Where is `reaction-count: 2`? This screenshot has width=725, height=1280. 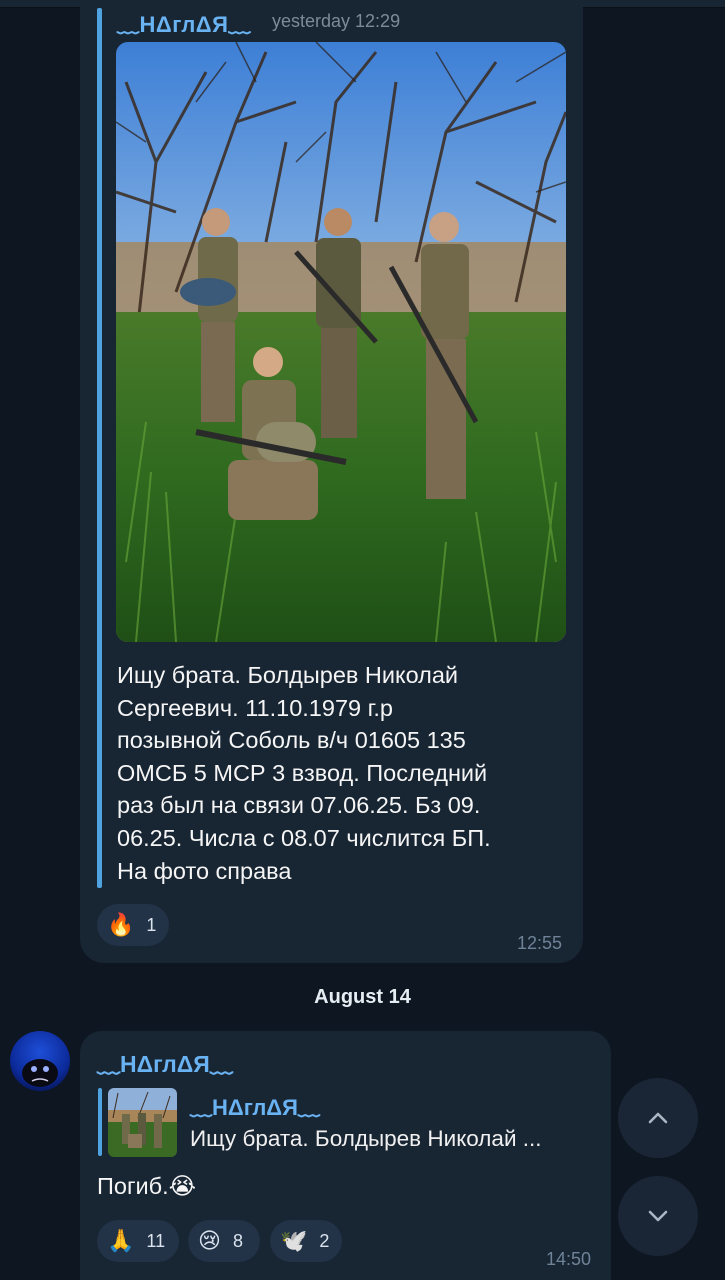 reaction-count: 2 is located at coordinates (324, 1240).